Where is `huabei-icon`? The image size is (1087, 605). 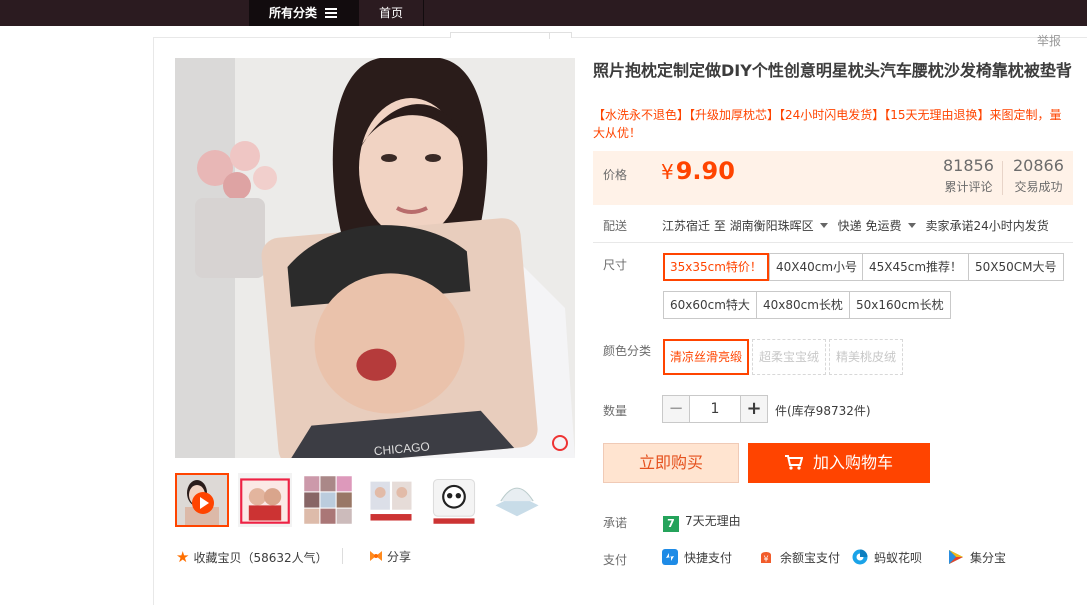 huabei-icon is located at coordinates (860, 557).